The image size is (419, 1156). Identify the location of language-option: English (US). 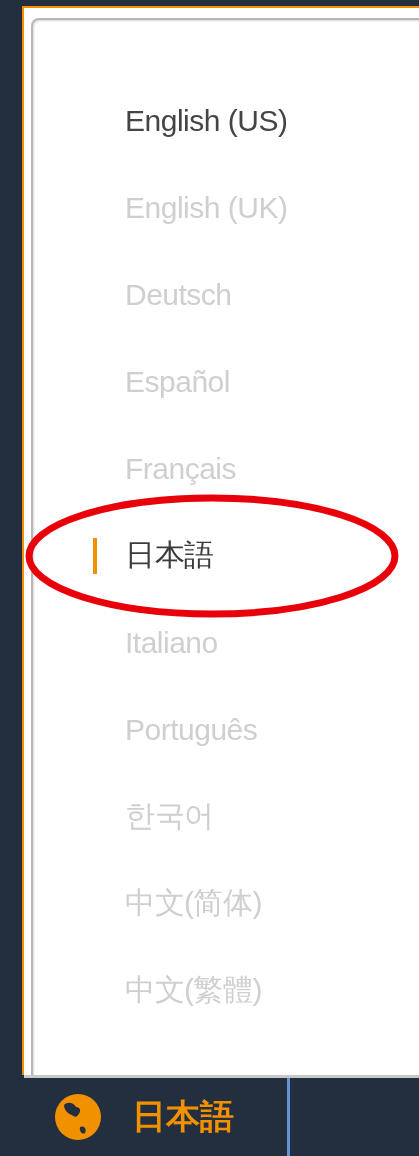
(226, 120).